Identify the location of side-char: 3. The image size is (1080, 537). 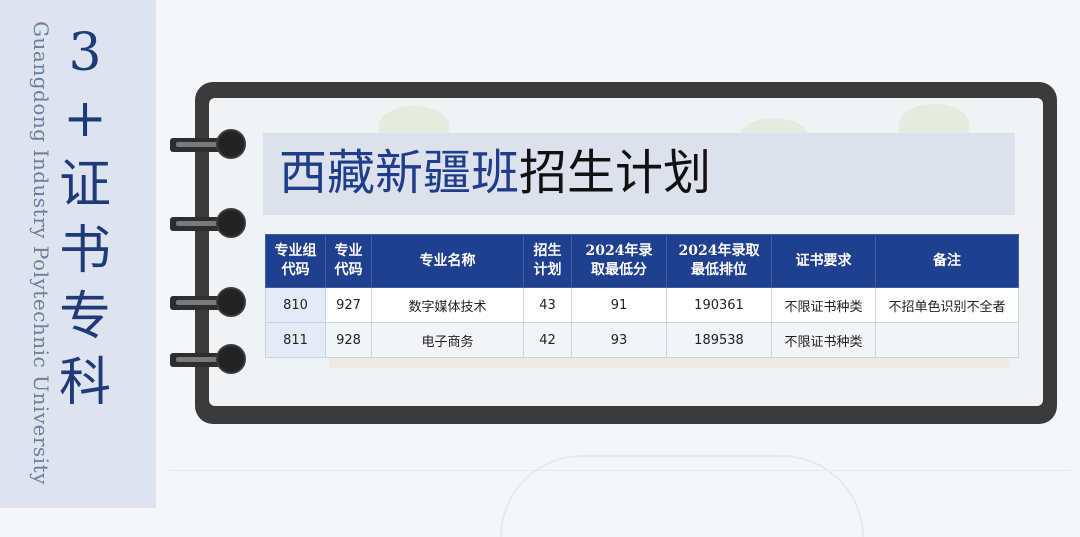
(85, 53).